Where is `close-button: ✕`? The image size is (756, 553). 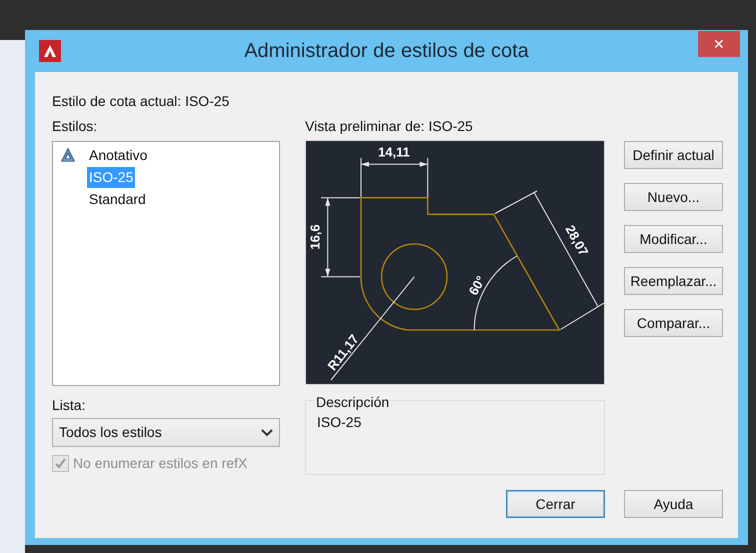
close-button: ✕ is located at coordinates (719, 44).